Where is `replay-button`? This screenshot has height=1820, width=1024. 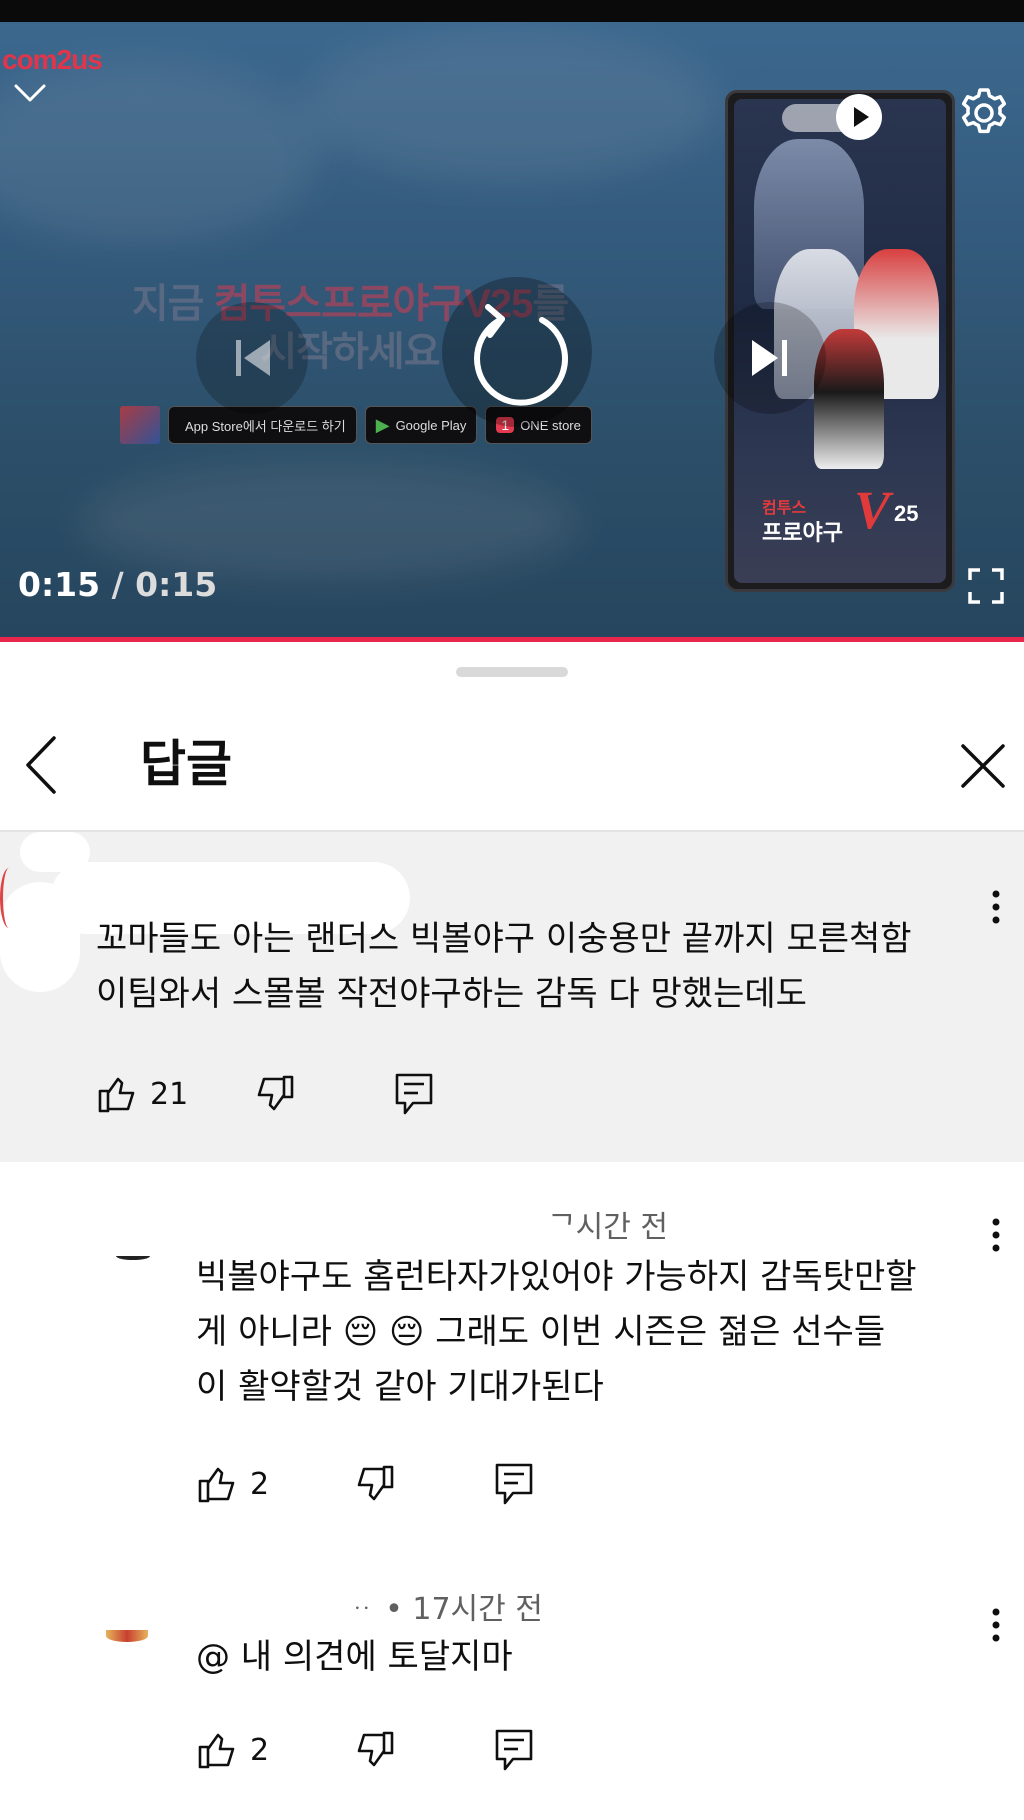 replay-button is located at coordinates (517, 352).